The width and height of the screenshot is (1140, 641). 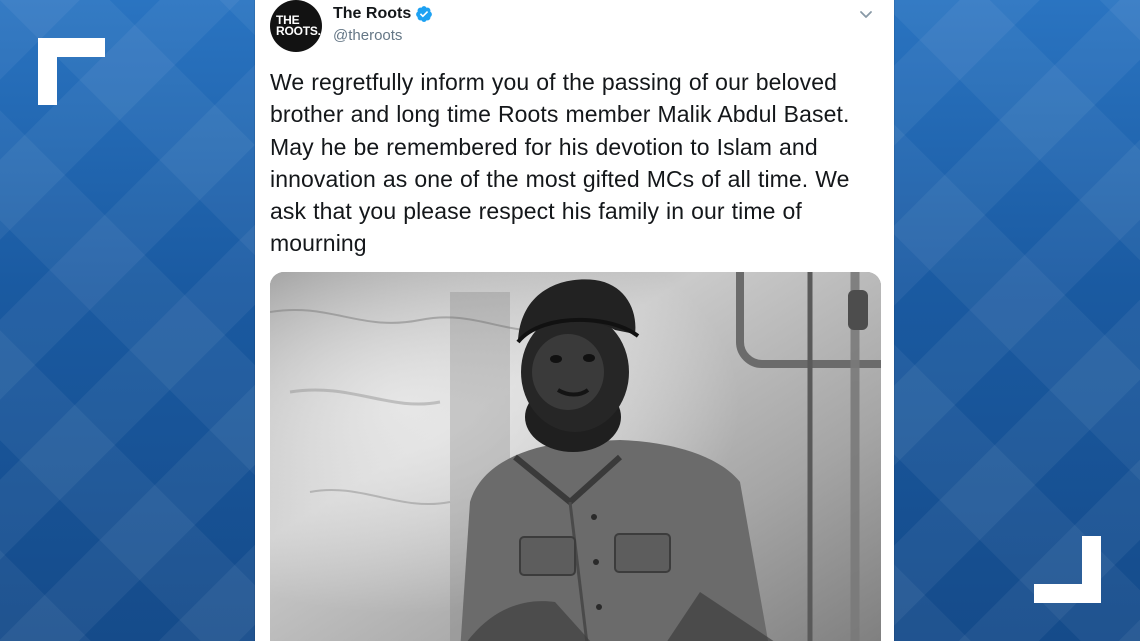 I want to click on avatar-logo-text: THE ROOTS., so click(x=298, y=25).